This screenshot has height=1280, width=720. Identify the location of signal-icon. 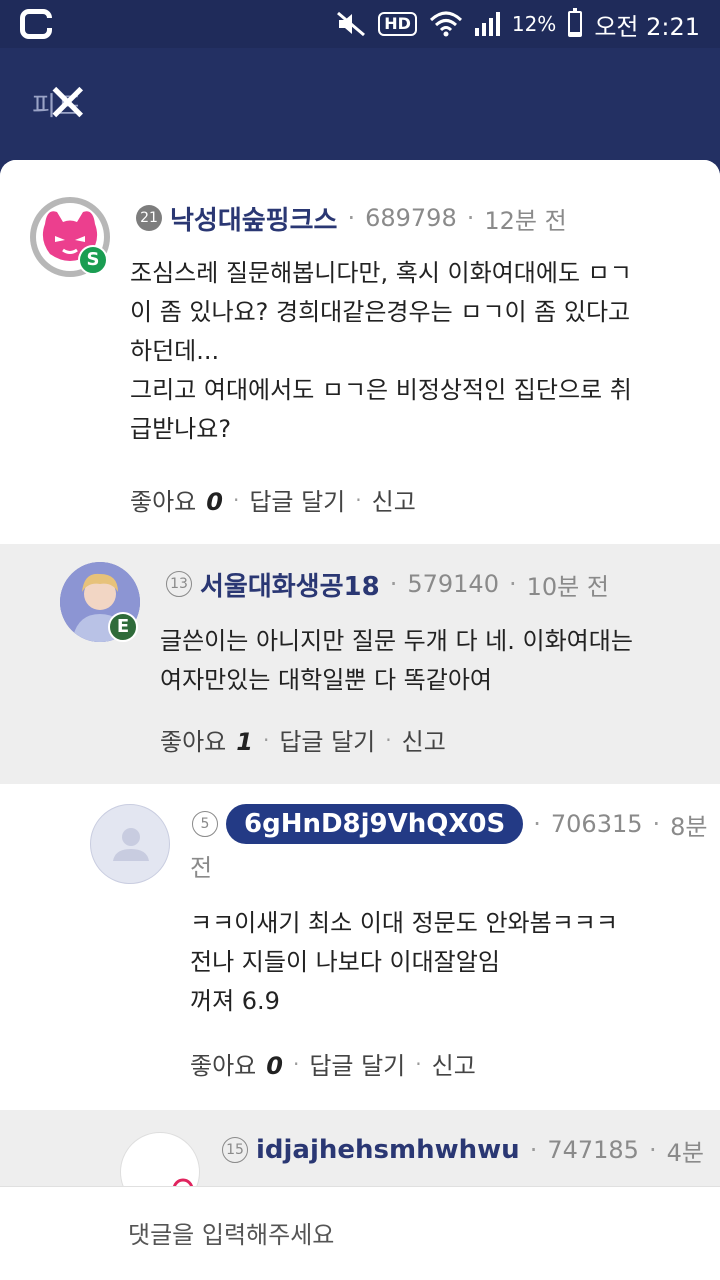
(487, 24).